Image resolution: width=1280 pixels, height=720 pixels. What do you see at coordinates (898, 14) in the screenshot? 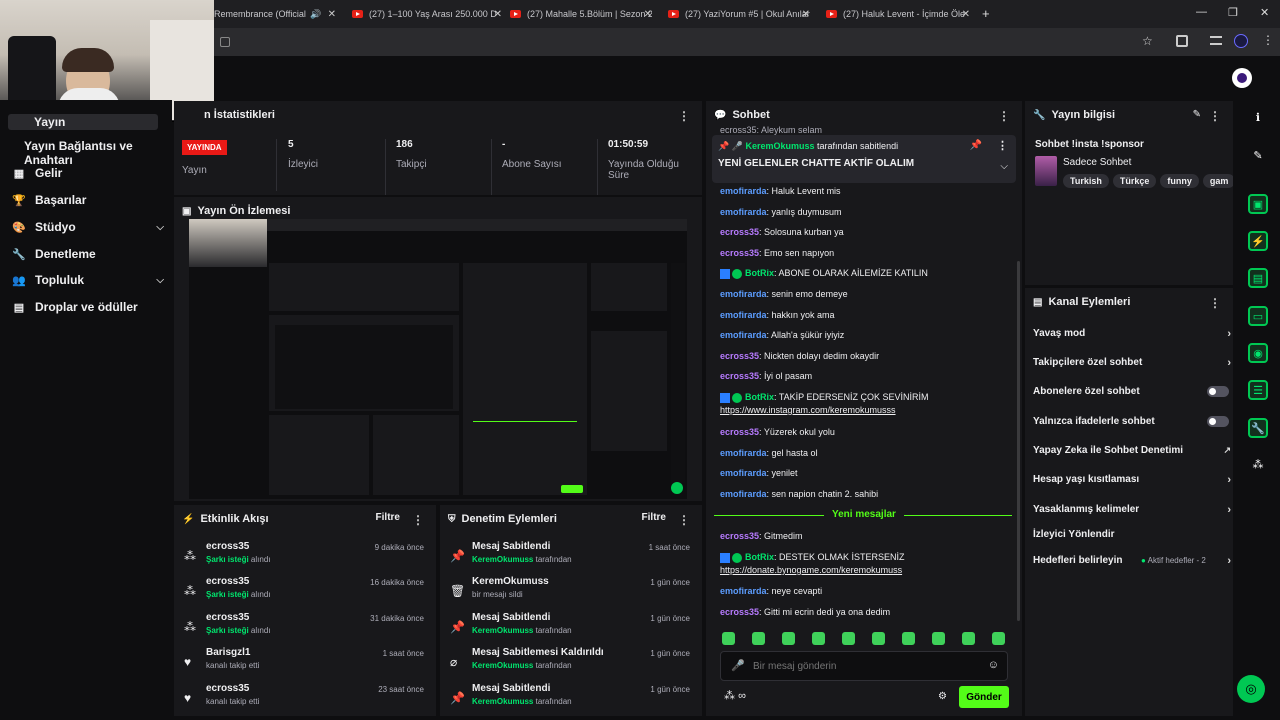
I see `browser-tab: (27) Haluk Levent - İçimde Öle ✕` at bounding box center [898, 14].